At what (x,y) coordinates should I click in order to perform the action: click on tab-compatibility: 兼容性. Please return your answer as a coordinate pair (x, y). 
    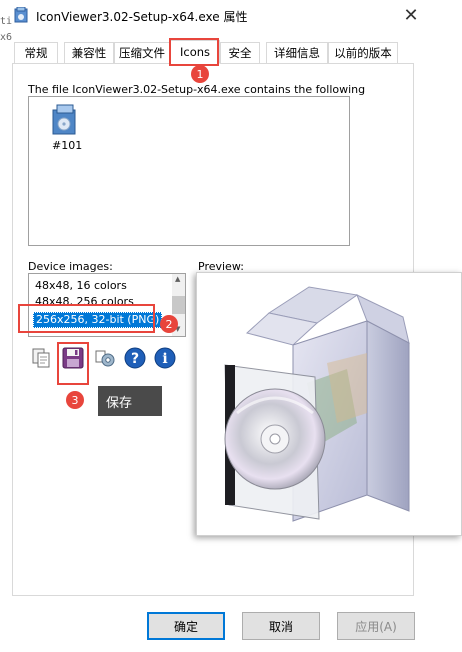
    Looking at the image, I should click on (89, 52).